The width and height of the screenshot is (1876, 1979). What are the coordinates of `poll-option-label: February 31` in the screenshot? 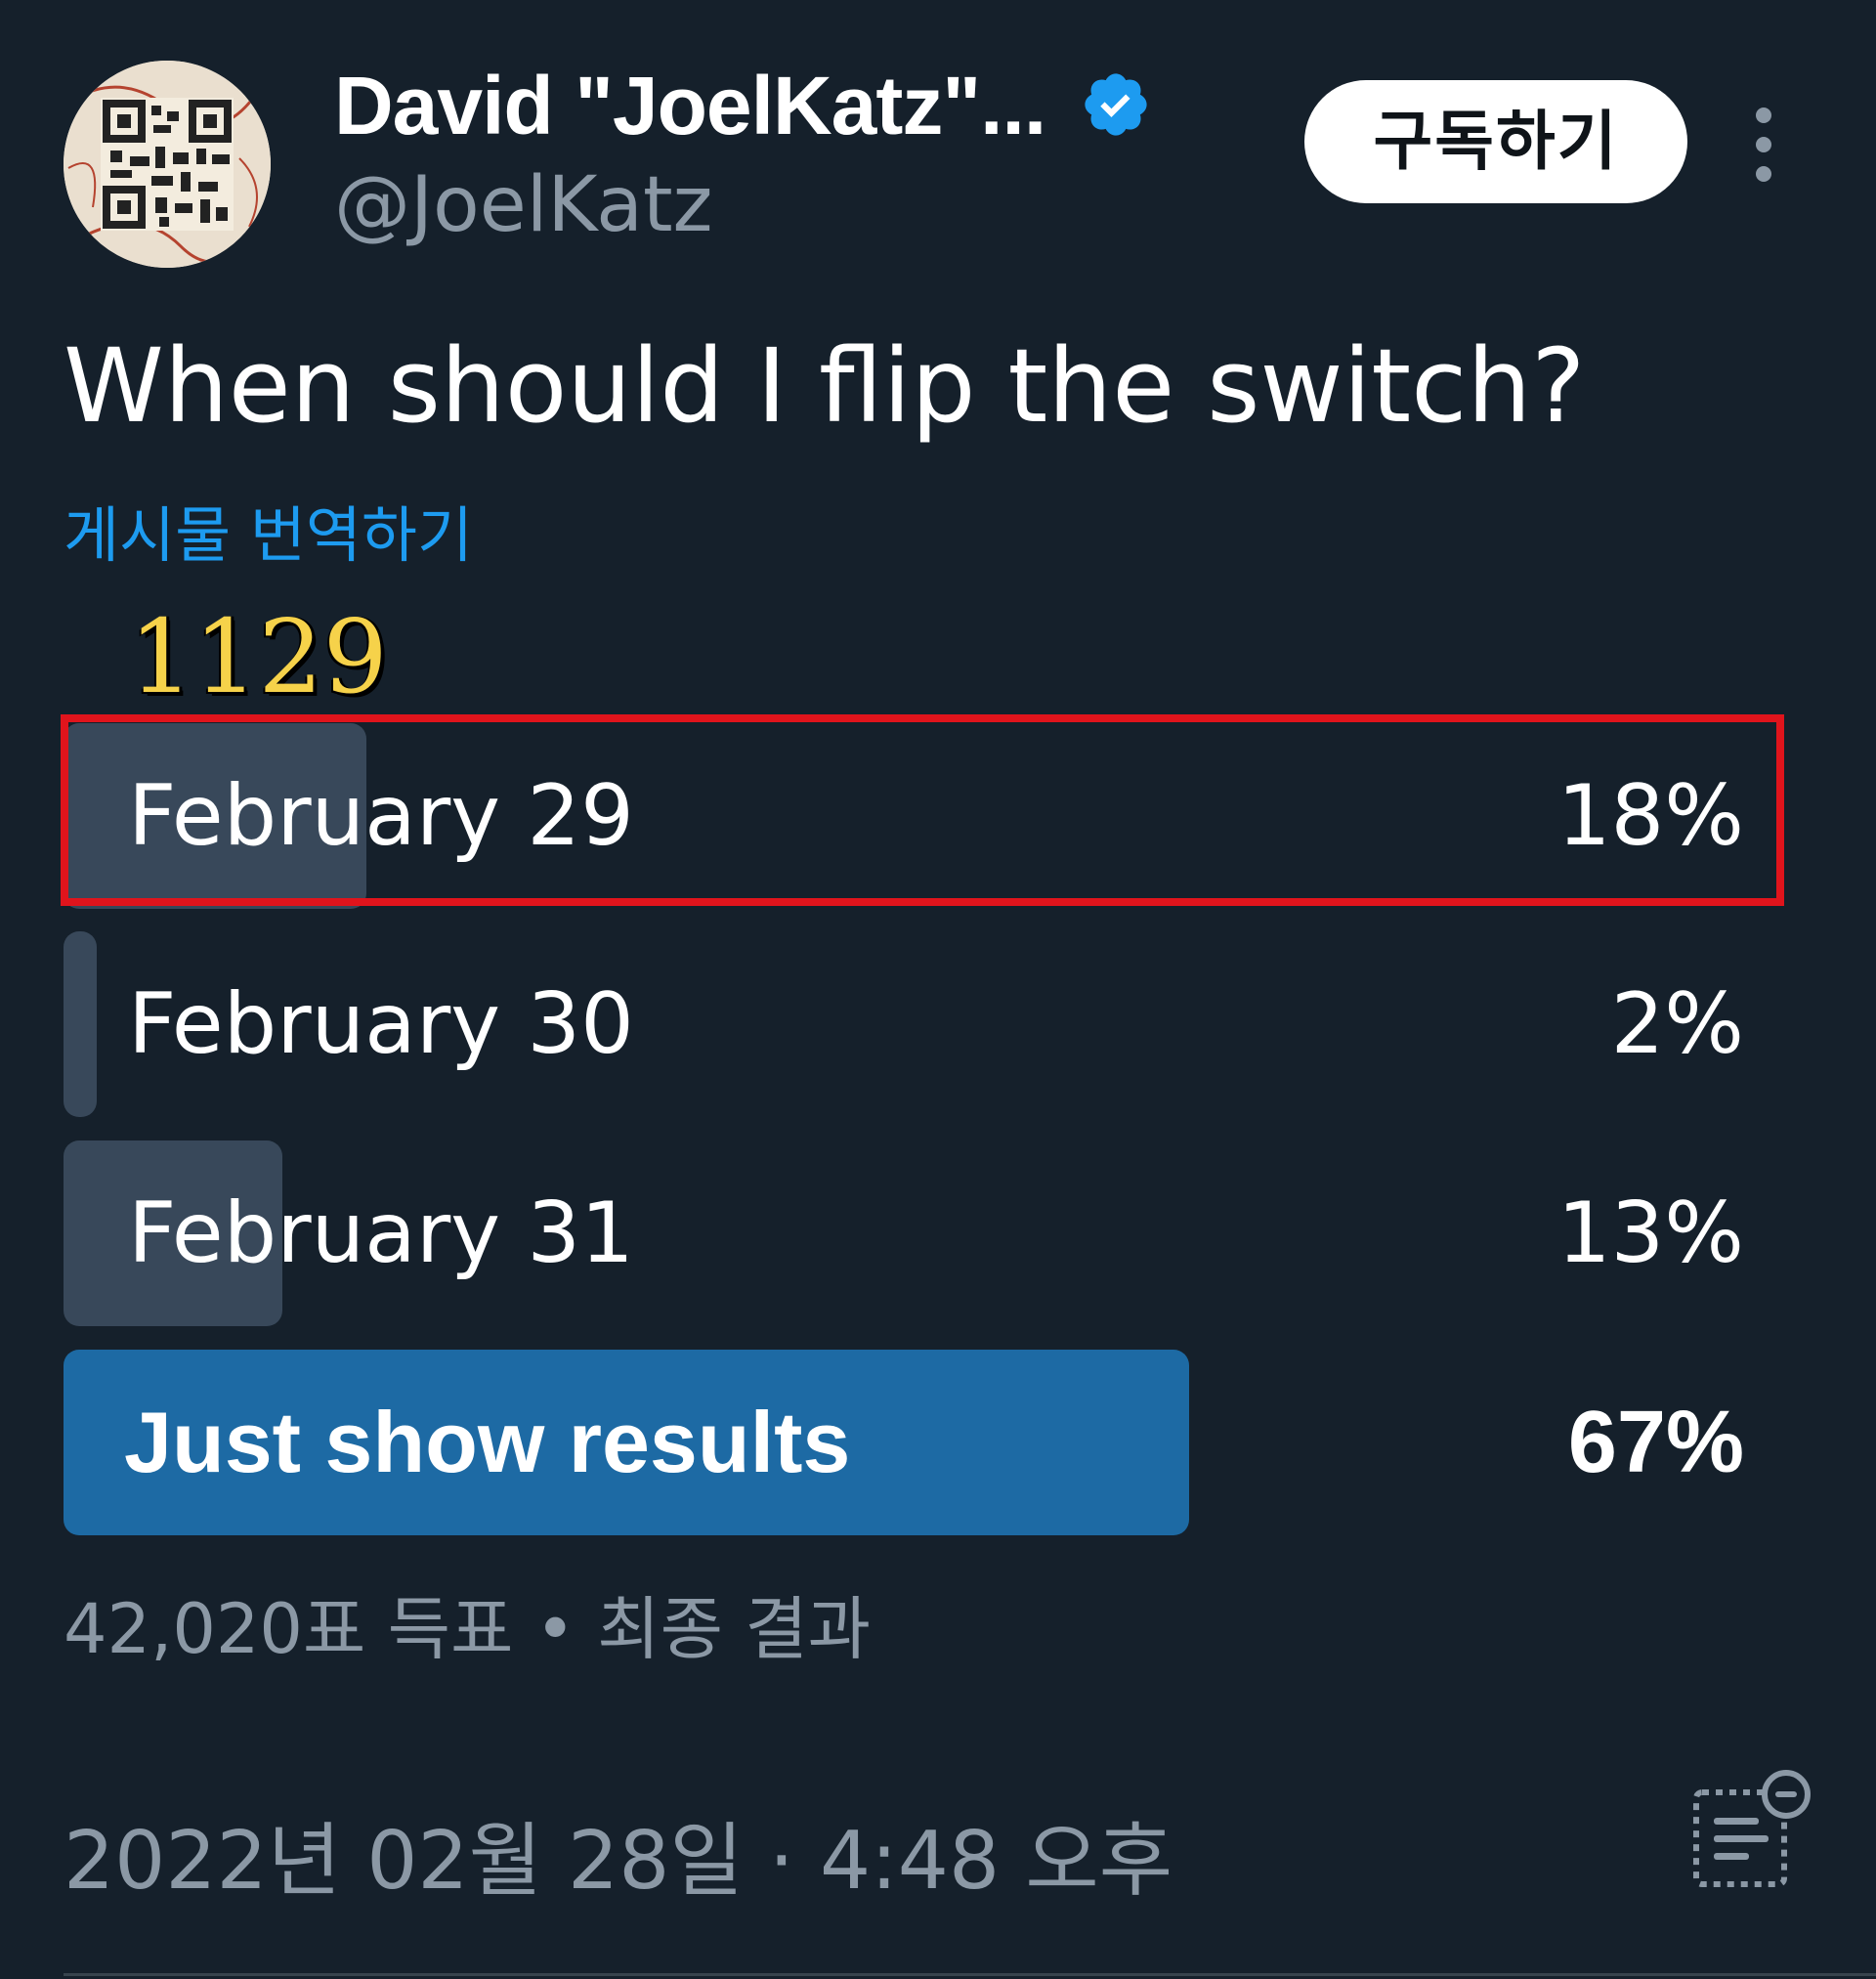 It's located at (381, 1233).